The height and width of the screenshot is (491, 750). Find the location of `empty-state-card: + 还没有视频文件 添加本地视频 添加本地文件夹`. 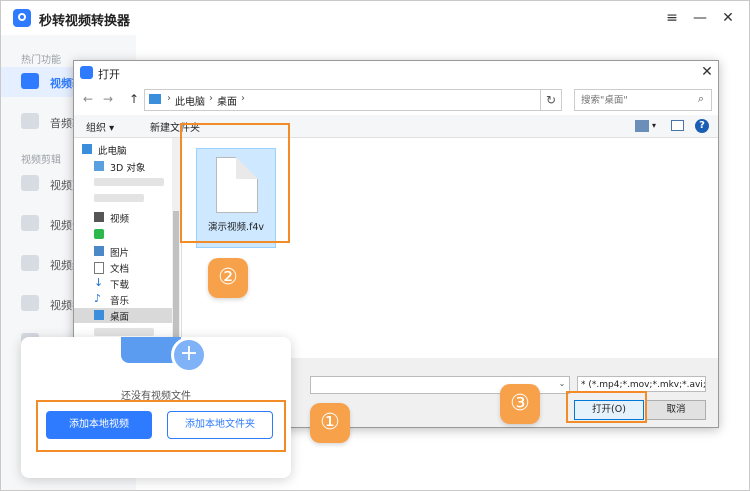

empty-state-card: + 还没有视频文件 添加本地视频 添加本地文件夹 is located at coordinates (156, 407).